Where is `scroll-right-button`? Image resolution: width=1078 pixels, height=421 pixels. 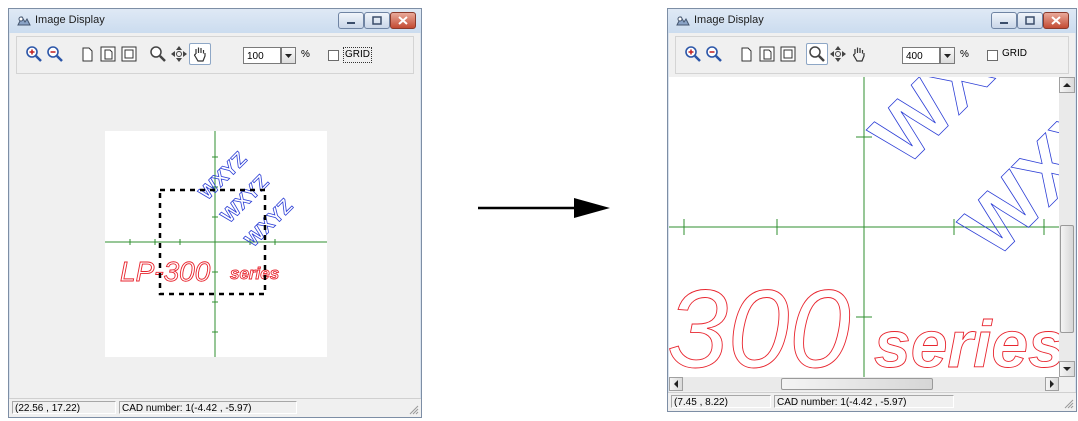
scroll-right-button is located at coordinates (1052, 384).